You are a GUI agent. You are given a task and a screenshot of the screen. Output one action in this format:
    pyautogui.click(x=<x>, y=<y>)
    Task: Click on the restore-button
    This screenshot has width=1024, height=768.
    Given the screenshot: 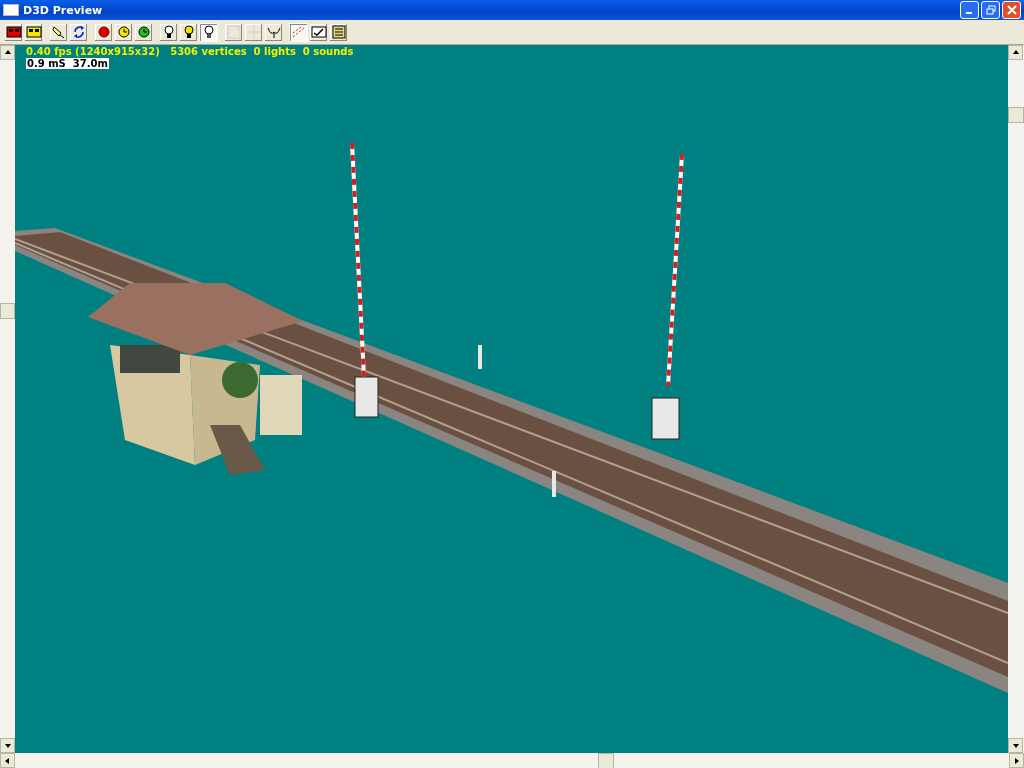 What is the action you would take?
    pyautogui.click(x=990, y=10)
    